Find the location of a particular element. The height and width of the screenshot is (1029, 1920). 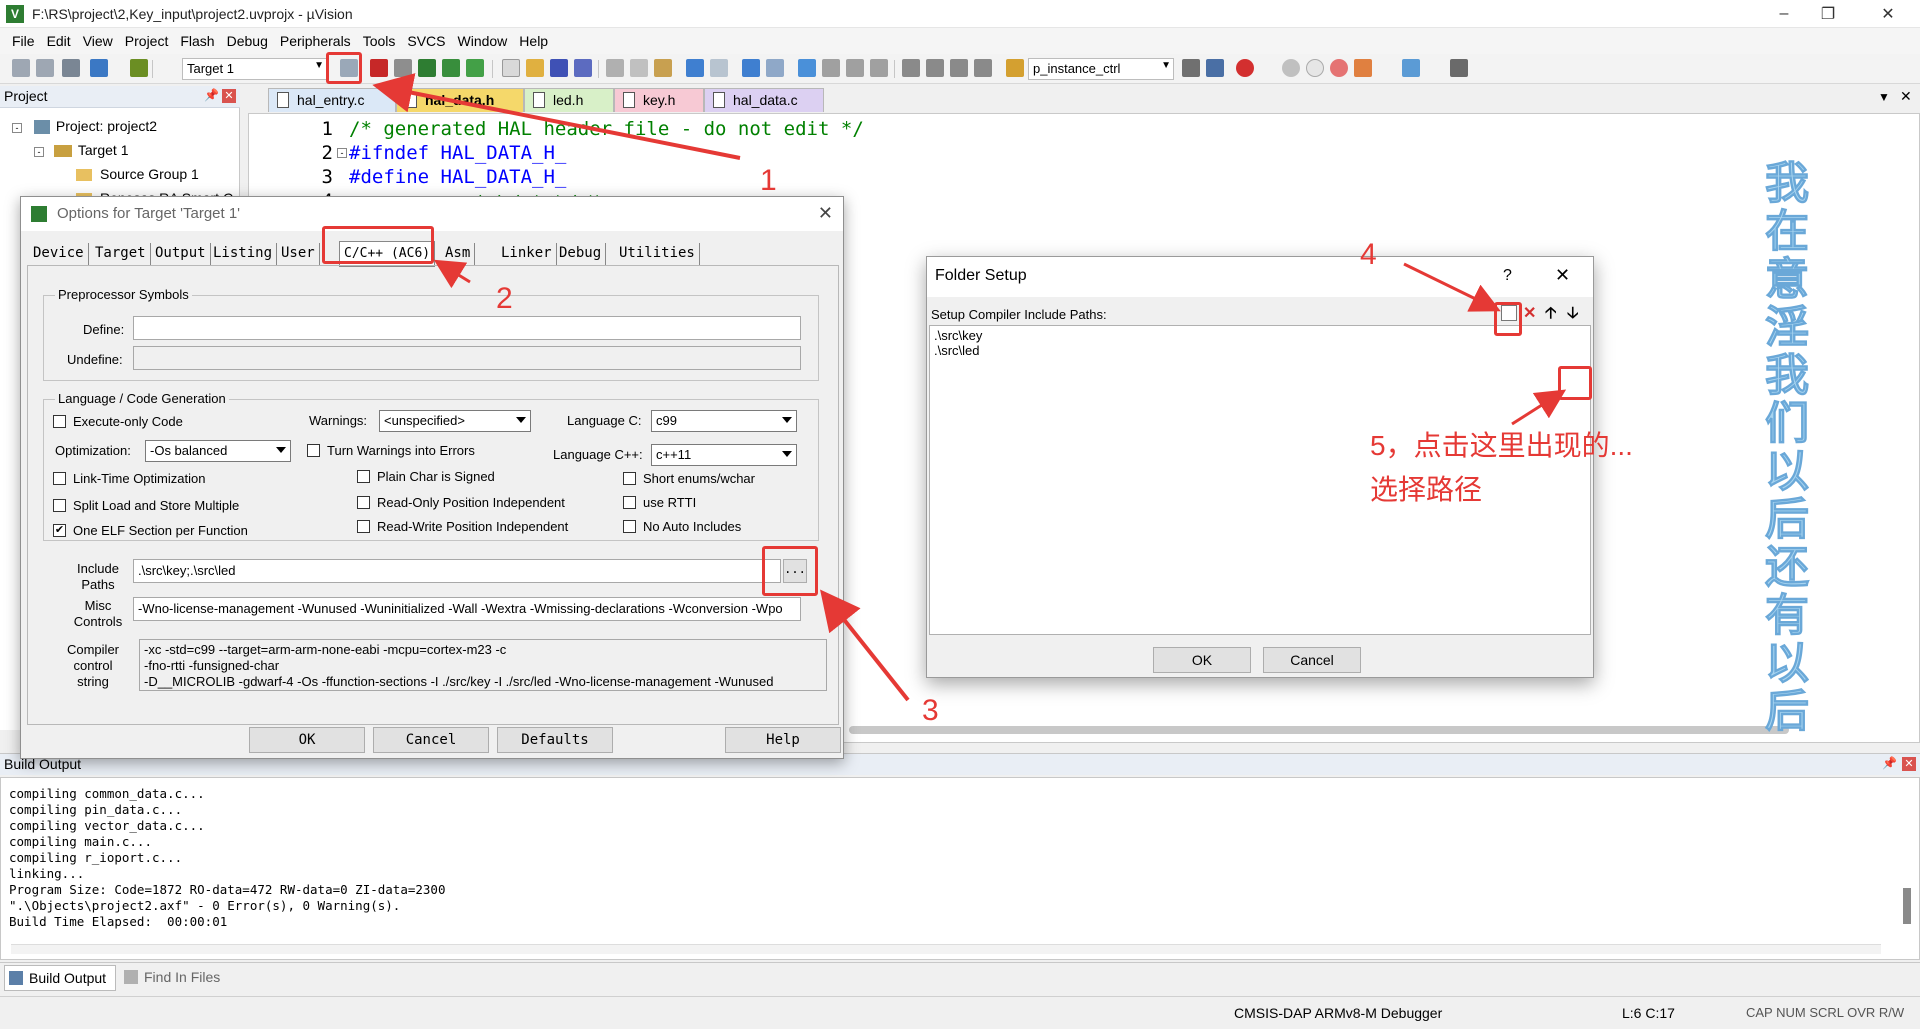

menu-debug: Debug is located at coordinates (247, 41).